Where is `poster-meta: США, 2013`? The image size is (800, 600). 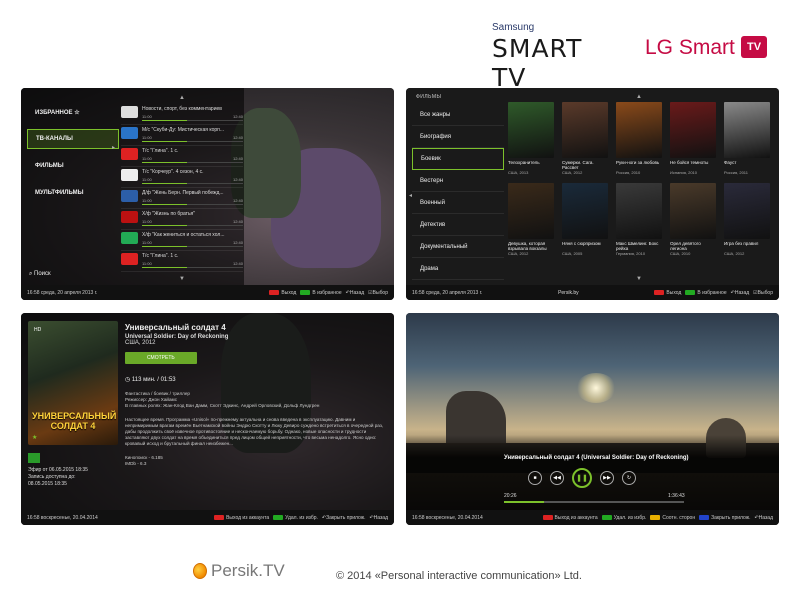
poster-meta: США, 2013 is located at coordinates (518, 172).